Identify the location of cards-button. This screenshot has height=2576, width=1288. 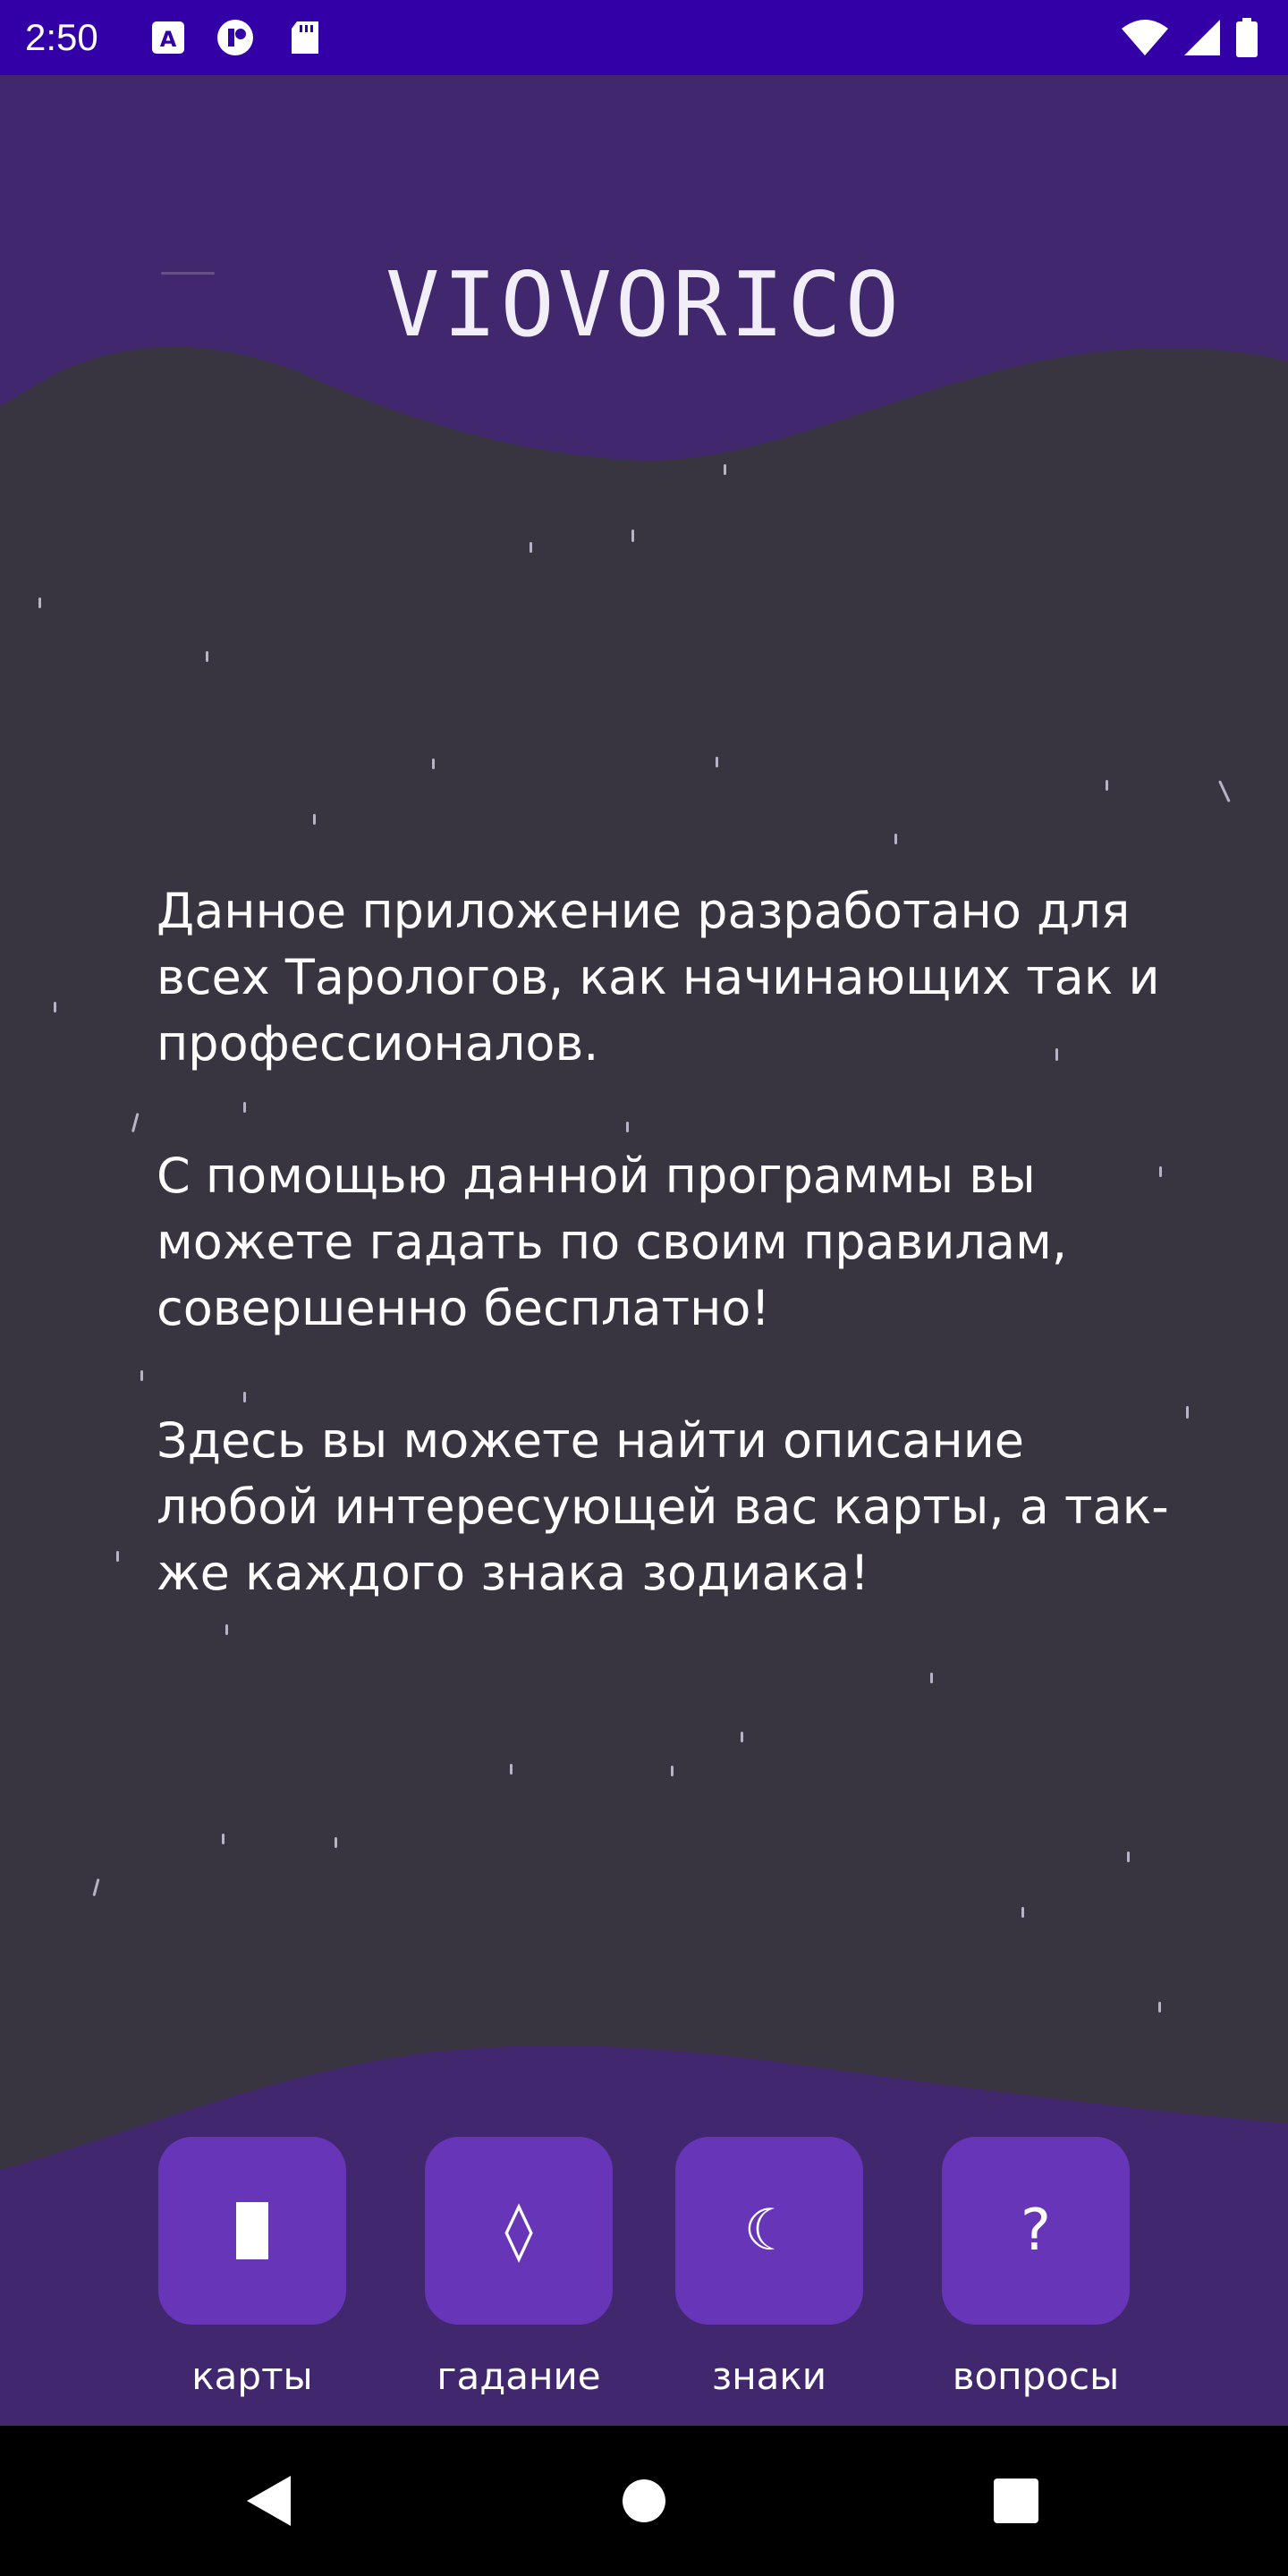
(252, 2231).